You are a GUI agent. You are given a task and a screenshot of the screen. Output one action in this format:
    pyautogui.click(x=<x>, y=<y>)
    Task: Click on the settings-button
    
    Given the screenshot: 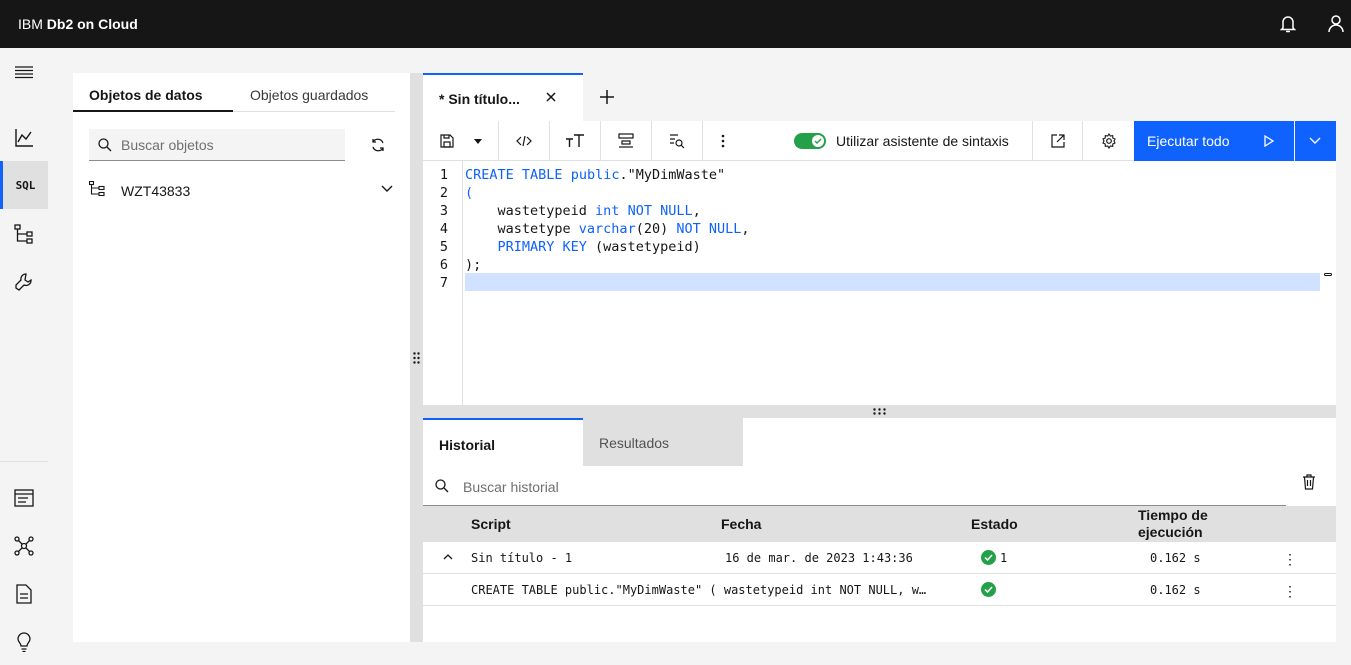 What is the action you would take?
    pyautogui.click(x=1108, y=141)
    